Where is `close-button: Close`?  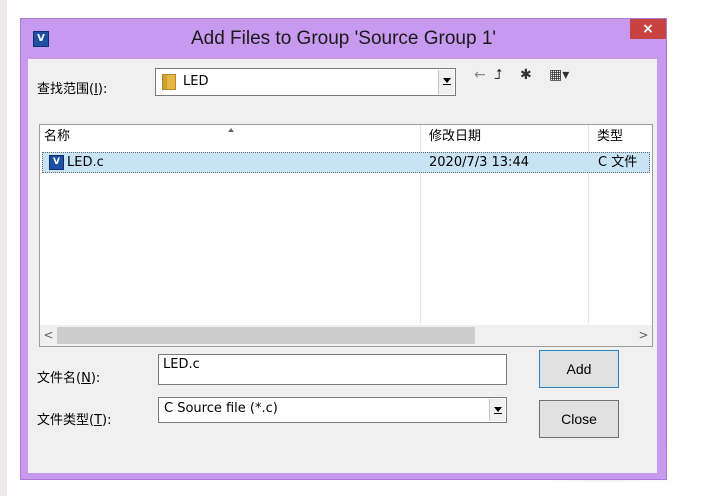
close-button: Close is located at coordinates (579, 419).